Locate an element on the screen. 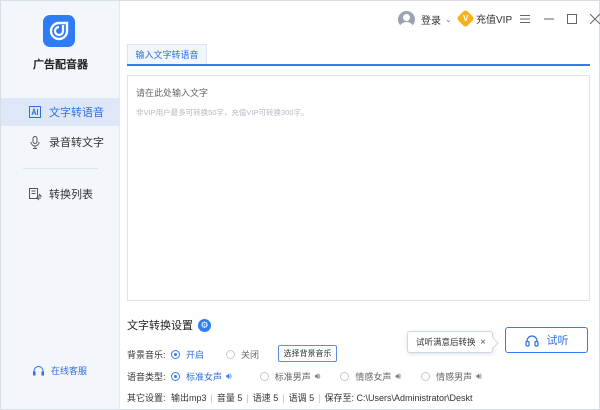 The height and width of the screenshot is (410, 600). avatar-icon is located at coordinates (406, 19).